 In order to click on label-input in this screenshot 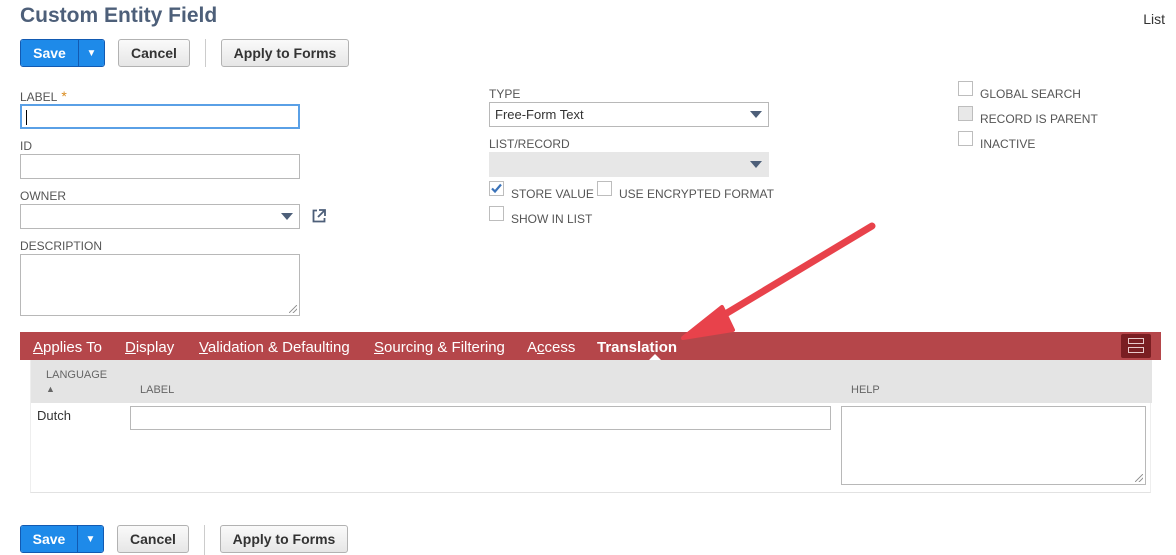, I will do `click(160, 116)`.